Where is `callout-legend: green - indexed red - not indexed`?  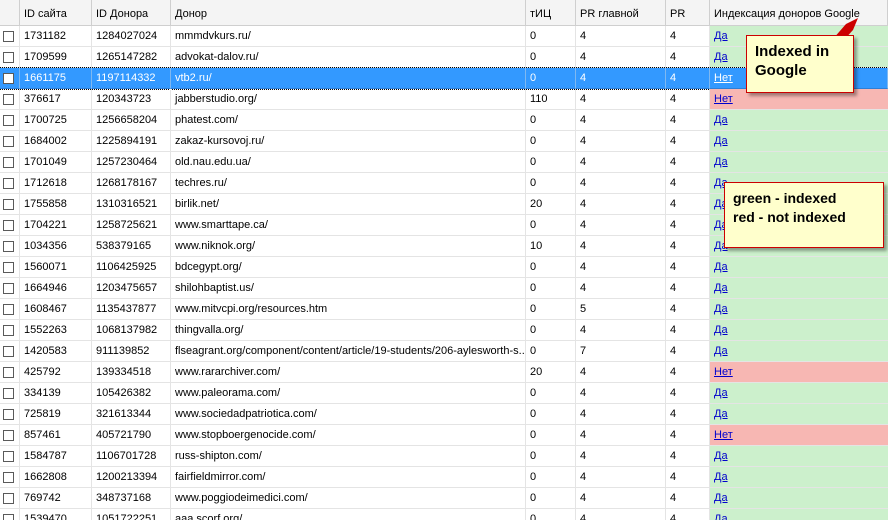
callout-legend: green - indexed red - not indexed is located at coordinates (804, 215).